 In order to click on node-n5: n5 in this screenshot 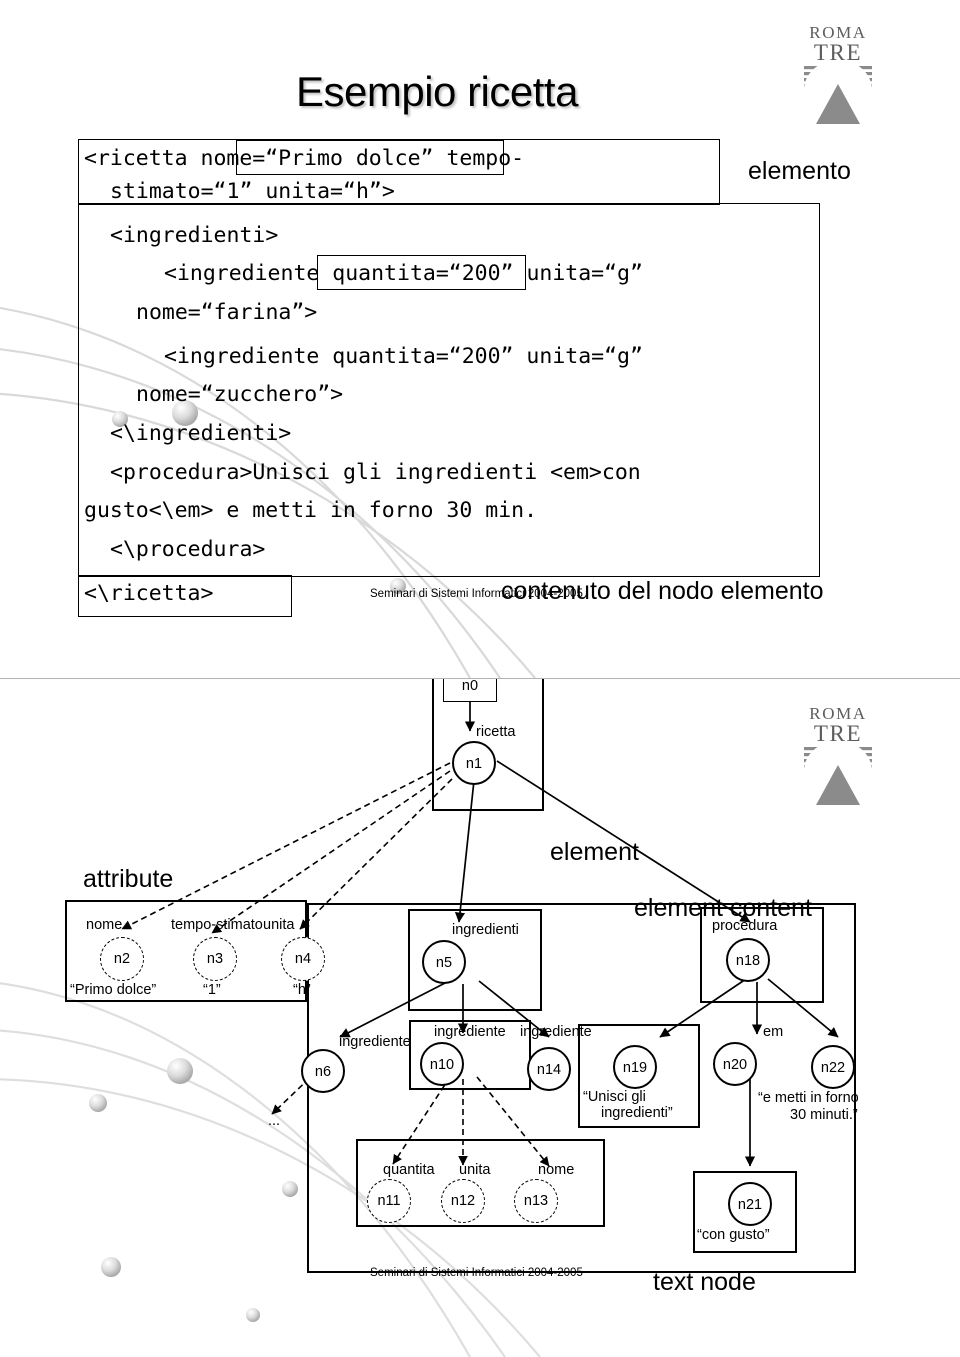, I will do `click(444, 962)`.